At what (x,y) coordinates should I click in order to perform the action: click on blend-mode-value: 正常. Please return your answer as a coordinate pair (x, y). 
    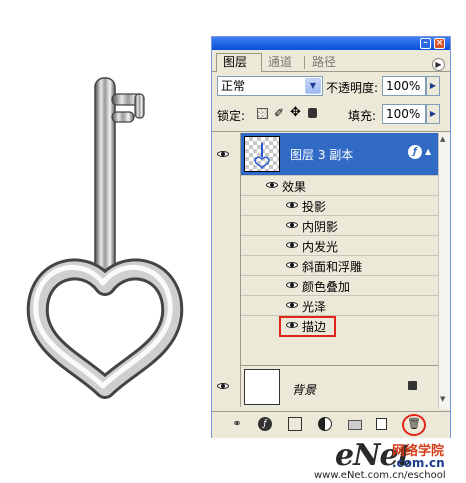
    Looking at the image, I should click on (233, 86).